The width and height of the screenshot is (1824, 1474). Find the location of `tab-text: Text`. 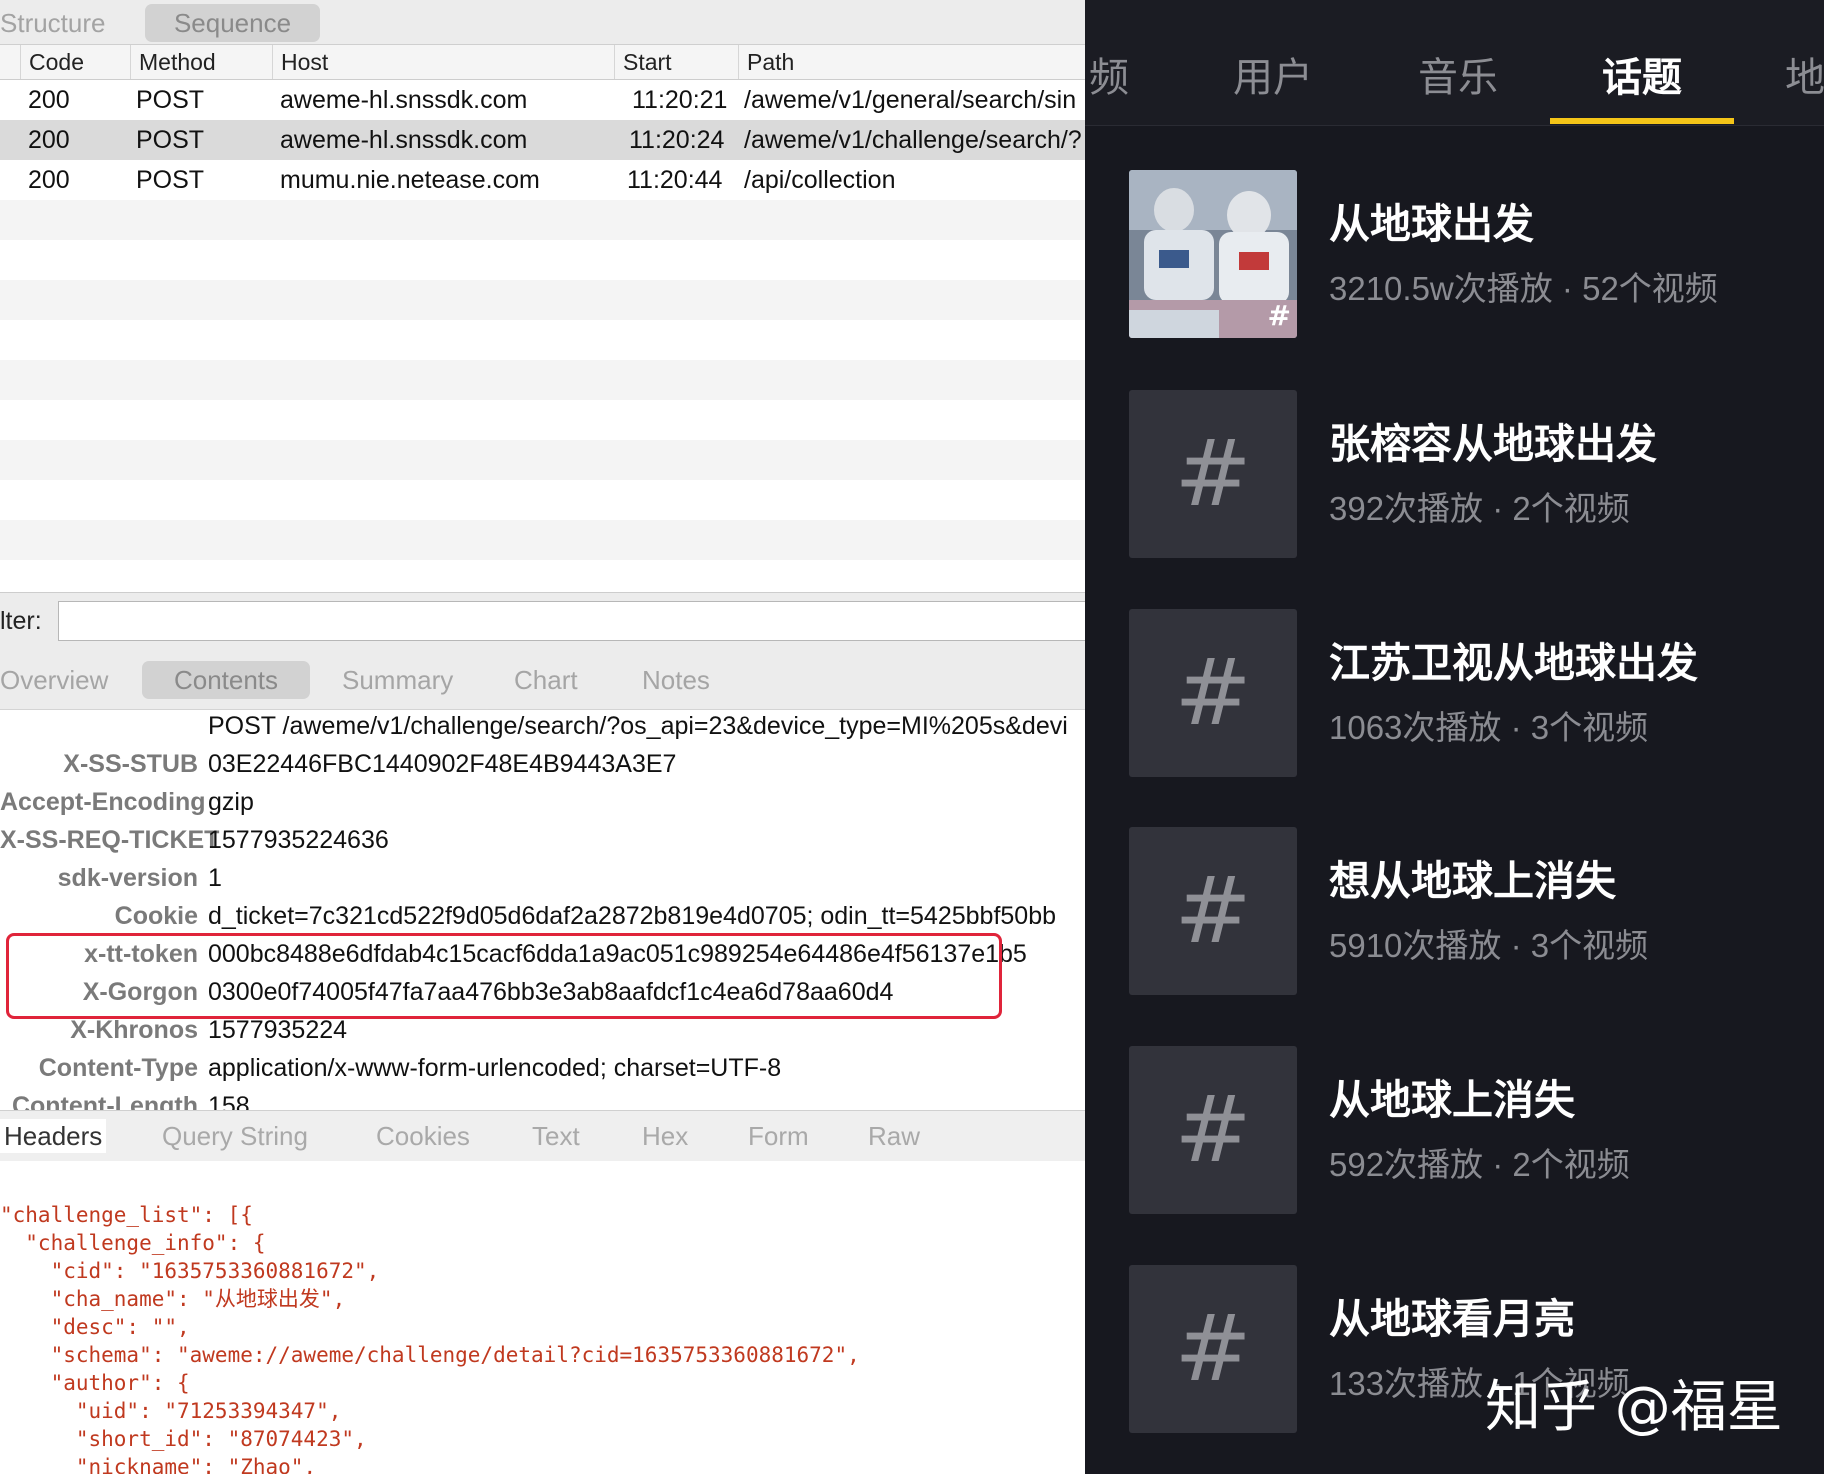

tab-text: Text is located at coordinates (556, 1136).